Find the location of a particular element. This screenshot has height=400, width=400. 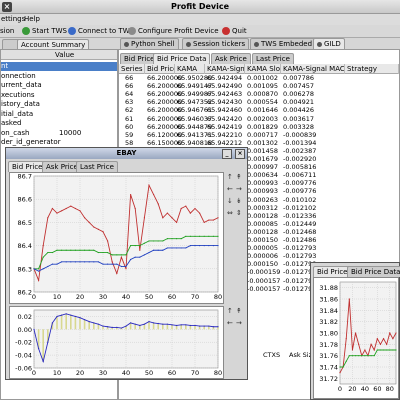

column-header: KAMA-Signal is located at coordinates (225, 69).